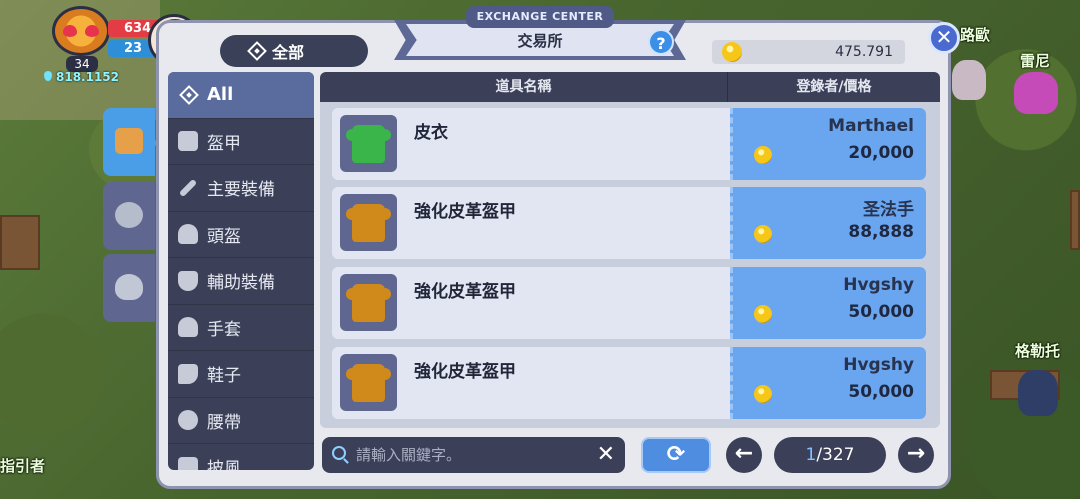 The image size is (1080, 499). I want to click on shield-icon, so click(188, 280).